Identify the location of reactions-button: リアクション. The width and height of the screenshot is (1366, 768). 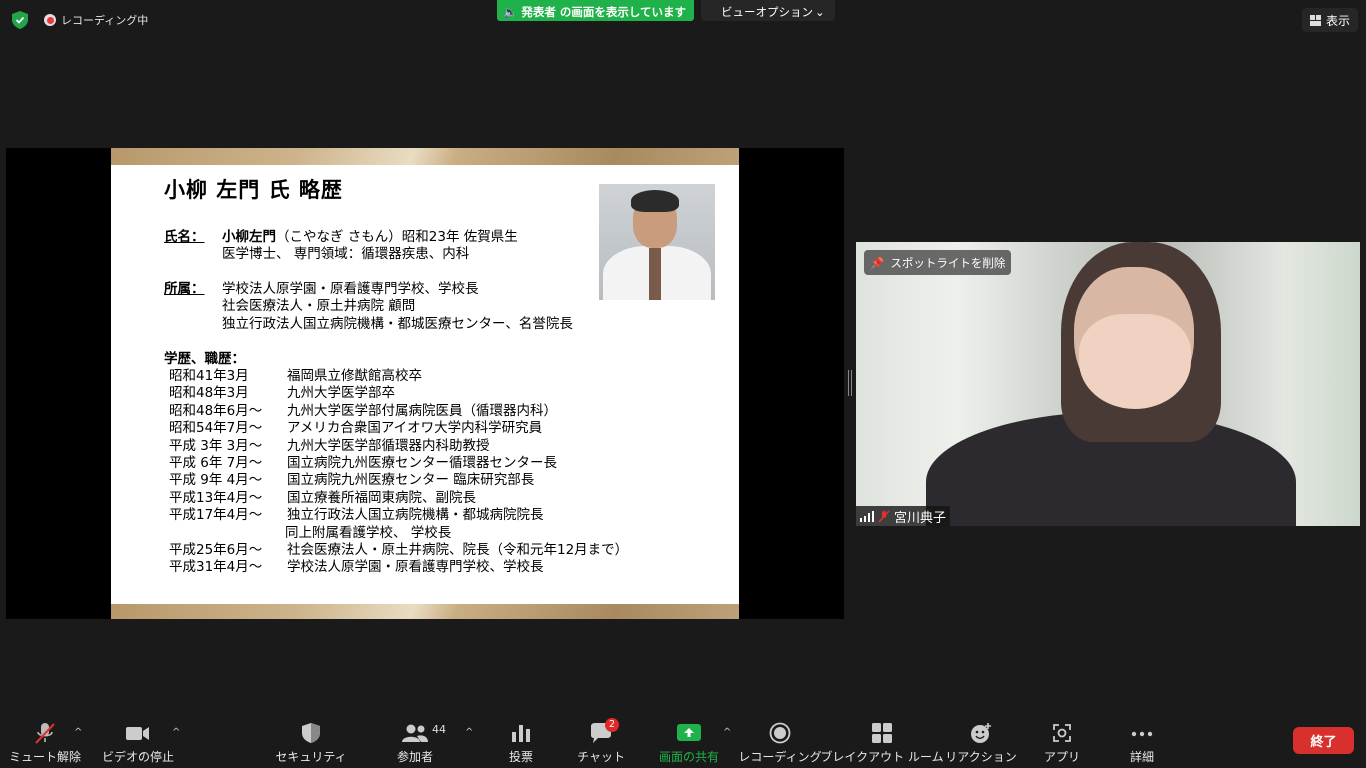
(981, 741).